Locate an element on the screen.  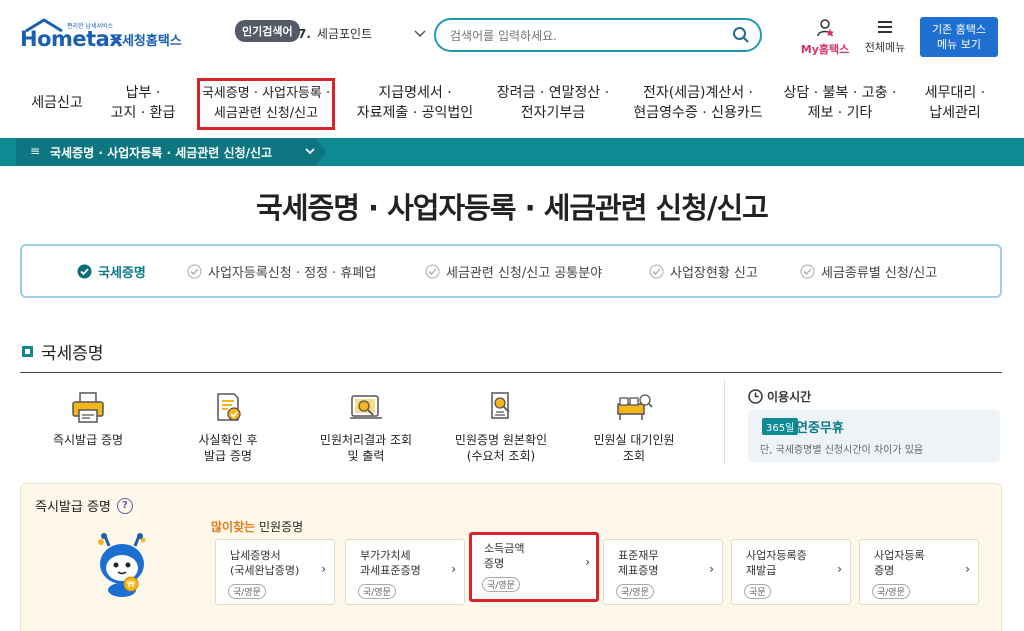
my-hometax-button: My홈택스 is located at coordinates (825, 37).